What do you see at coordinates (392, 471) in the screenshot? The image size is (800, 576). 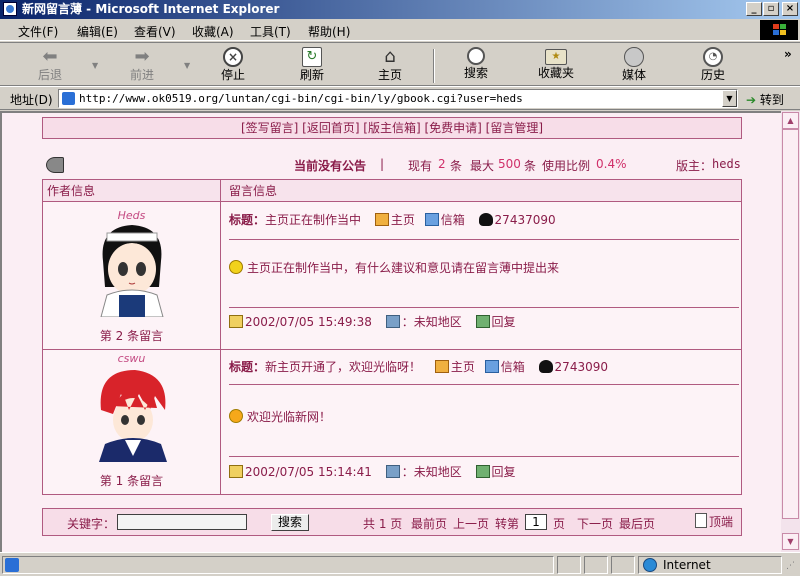 I see `computer-icon` at bounding box center [392, 471].